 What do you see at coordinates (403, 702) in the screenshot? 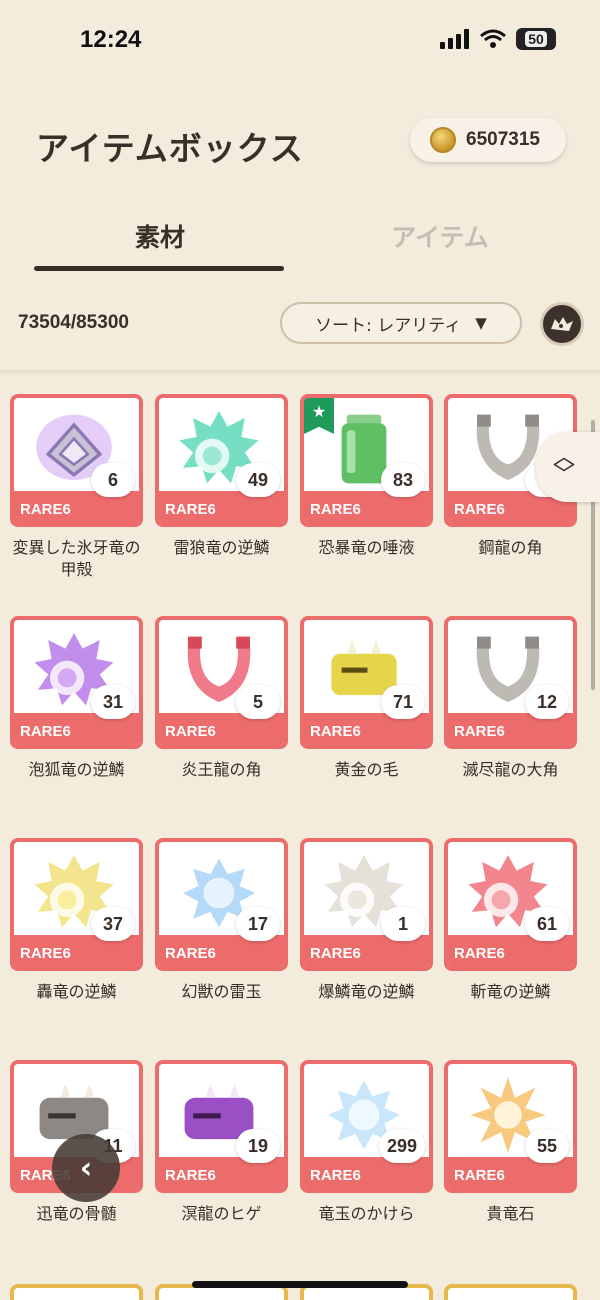
I see `item-quantity: 71` at bounding box center [403, 702].